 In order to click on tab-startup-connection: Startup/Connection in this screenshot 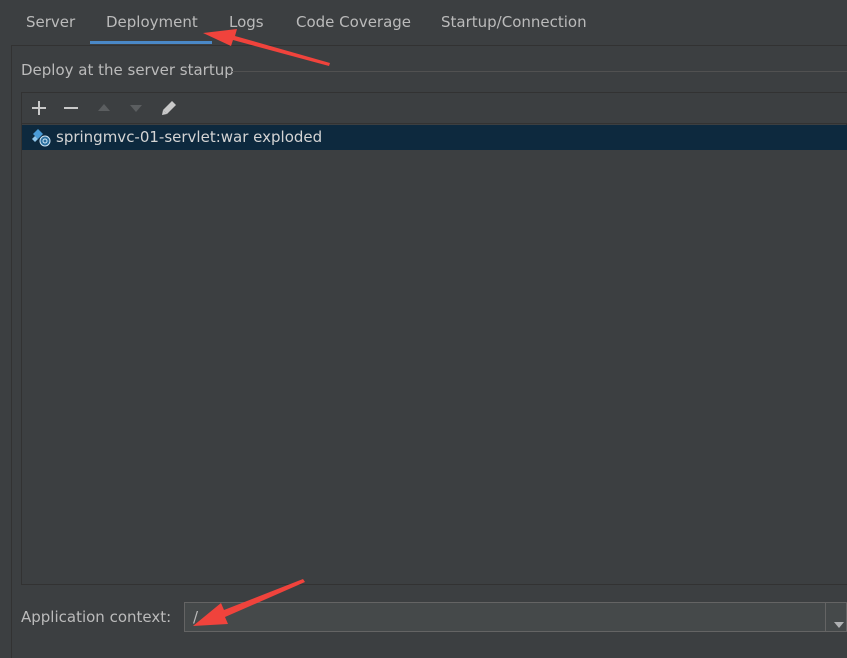, I will do `click(514, 22)`.